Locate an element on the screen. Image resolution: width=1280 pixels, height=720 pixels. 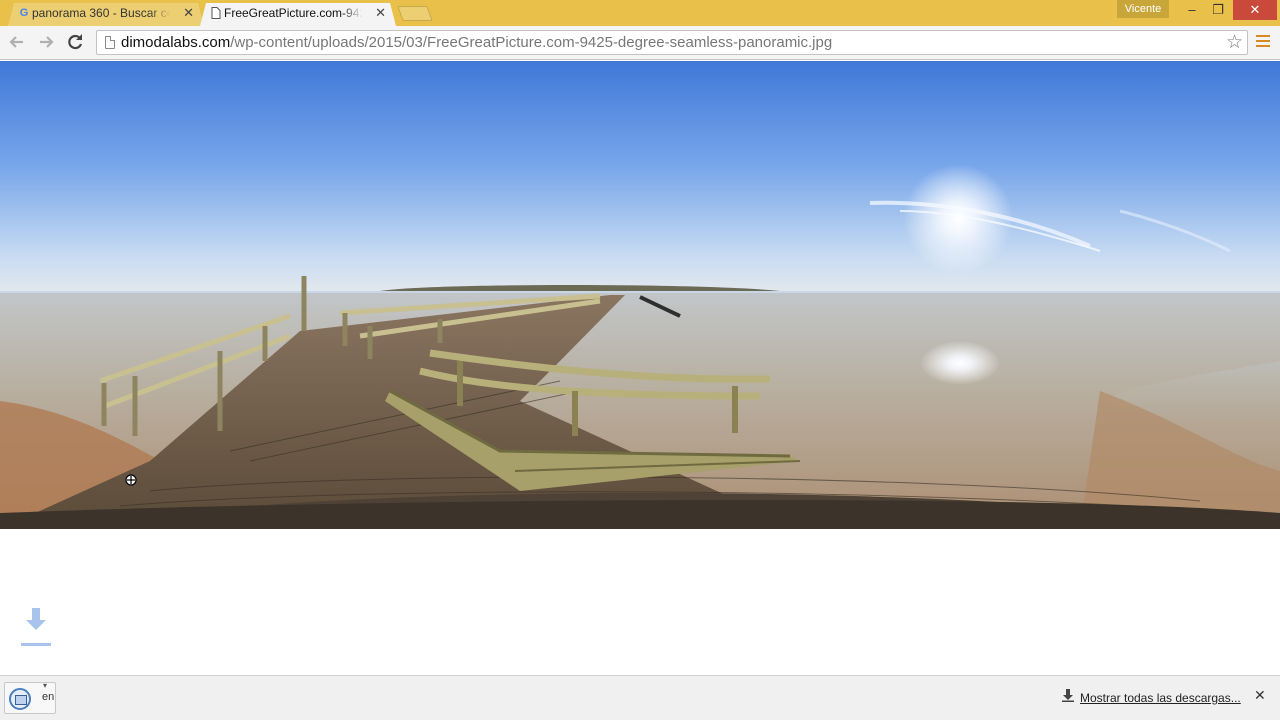
back-arrow-icon is located at coordinates (16, 42).